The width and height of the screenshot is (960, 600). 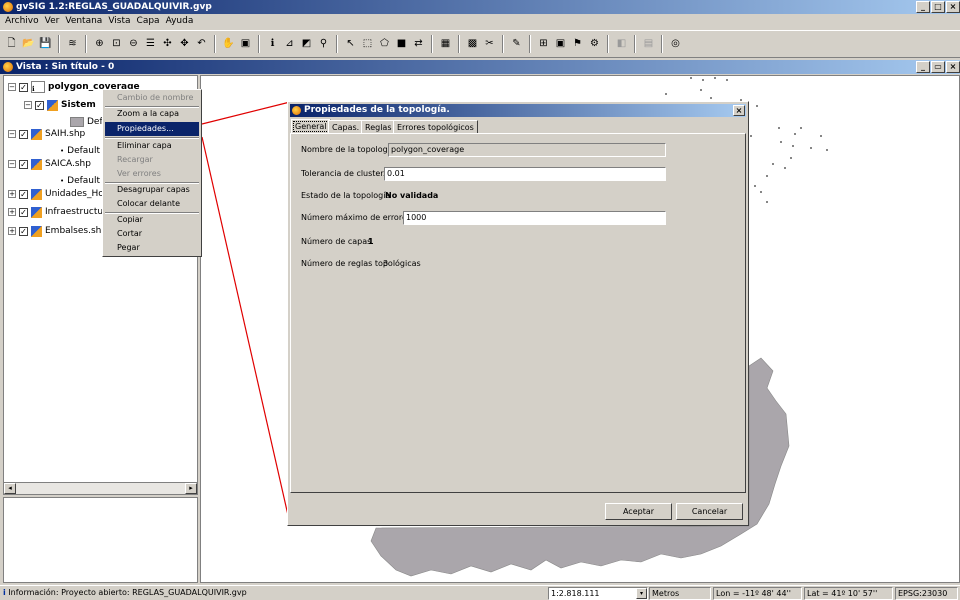 I want to click on maximize-icon: □, so click(x=938, y=7).